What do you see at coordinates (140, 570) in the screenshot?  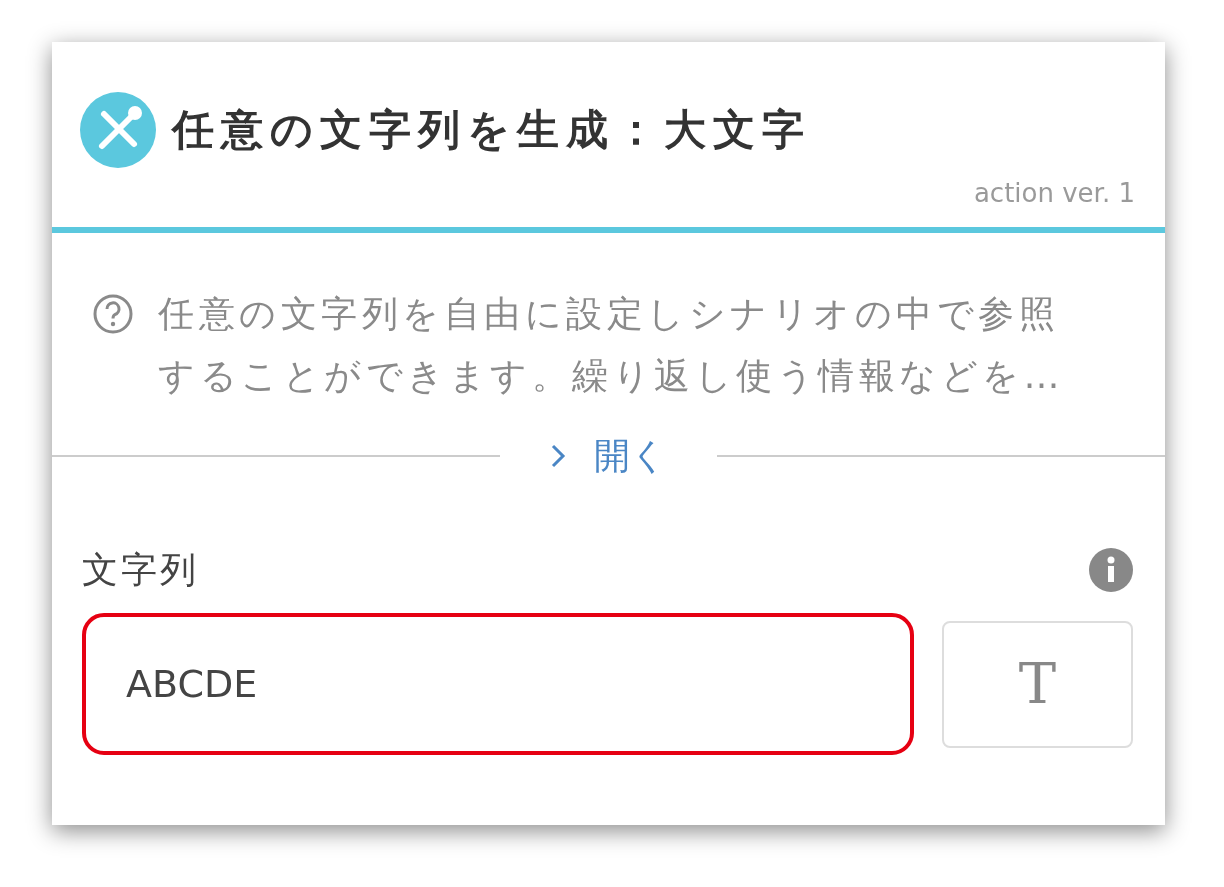 I see `field-label: 文字列` at bounding box center [140, 570].